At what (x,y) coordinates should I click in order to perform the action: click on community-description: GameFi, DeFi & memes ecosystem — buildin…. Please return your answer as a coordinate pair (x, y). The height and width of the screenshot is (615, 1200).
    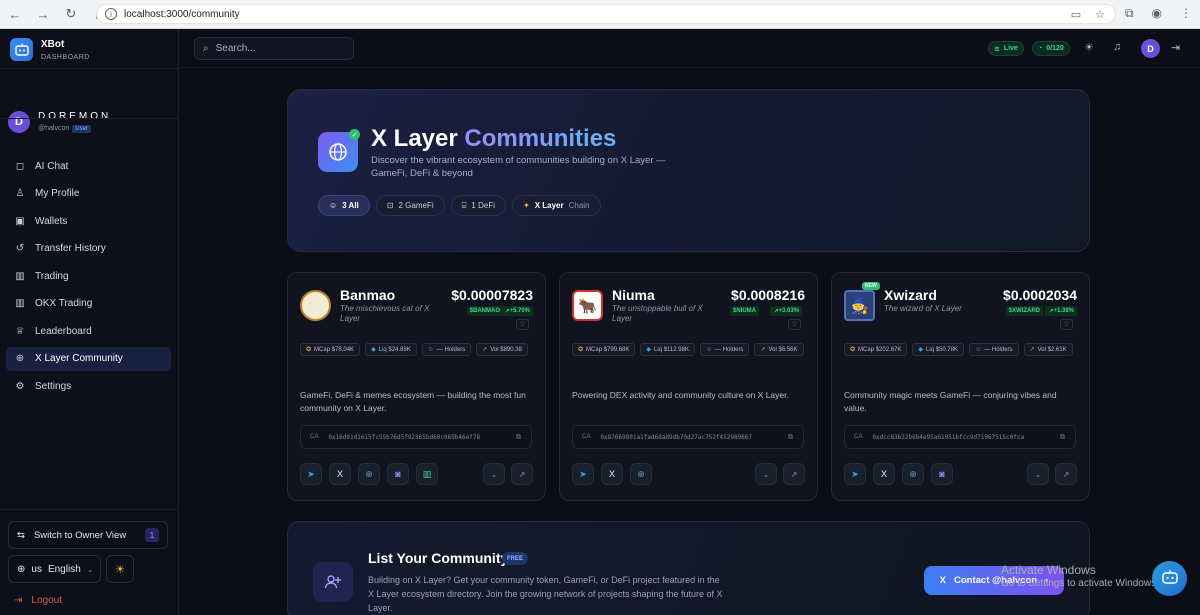
    Looking at the image, I should click on (413, 401).